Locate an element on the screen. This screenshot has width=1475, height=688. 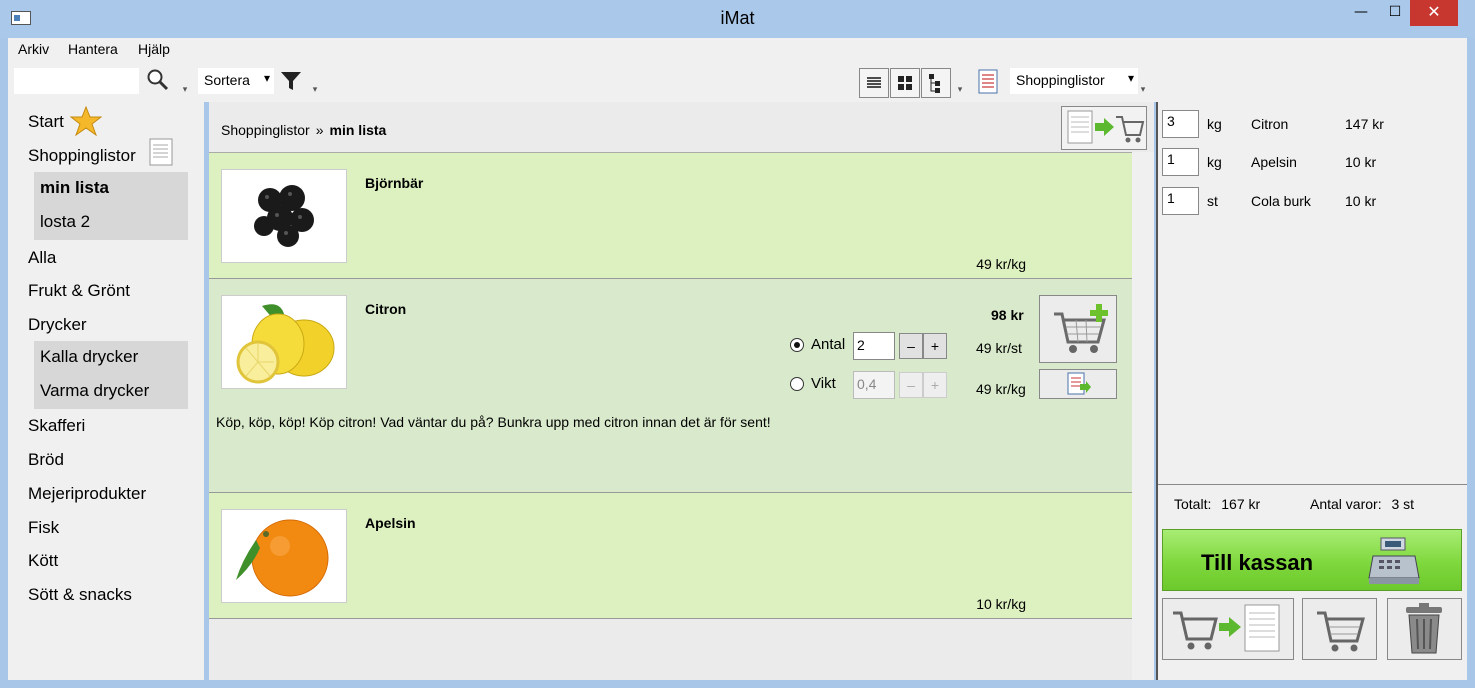
sidebar-item-mejeriprodukter: Mejeriprodukter is located at coordinates (87, 494).